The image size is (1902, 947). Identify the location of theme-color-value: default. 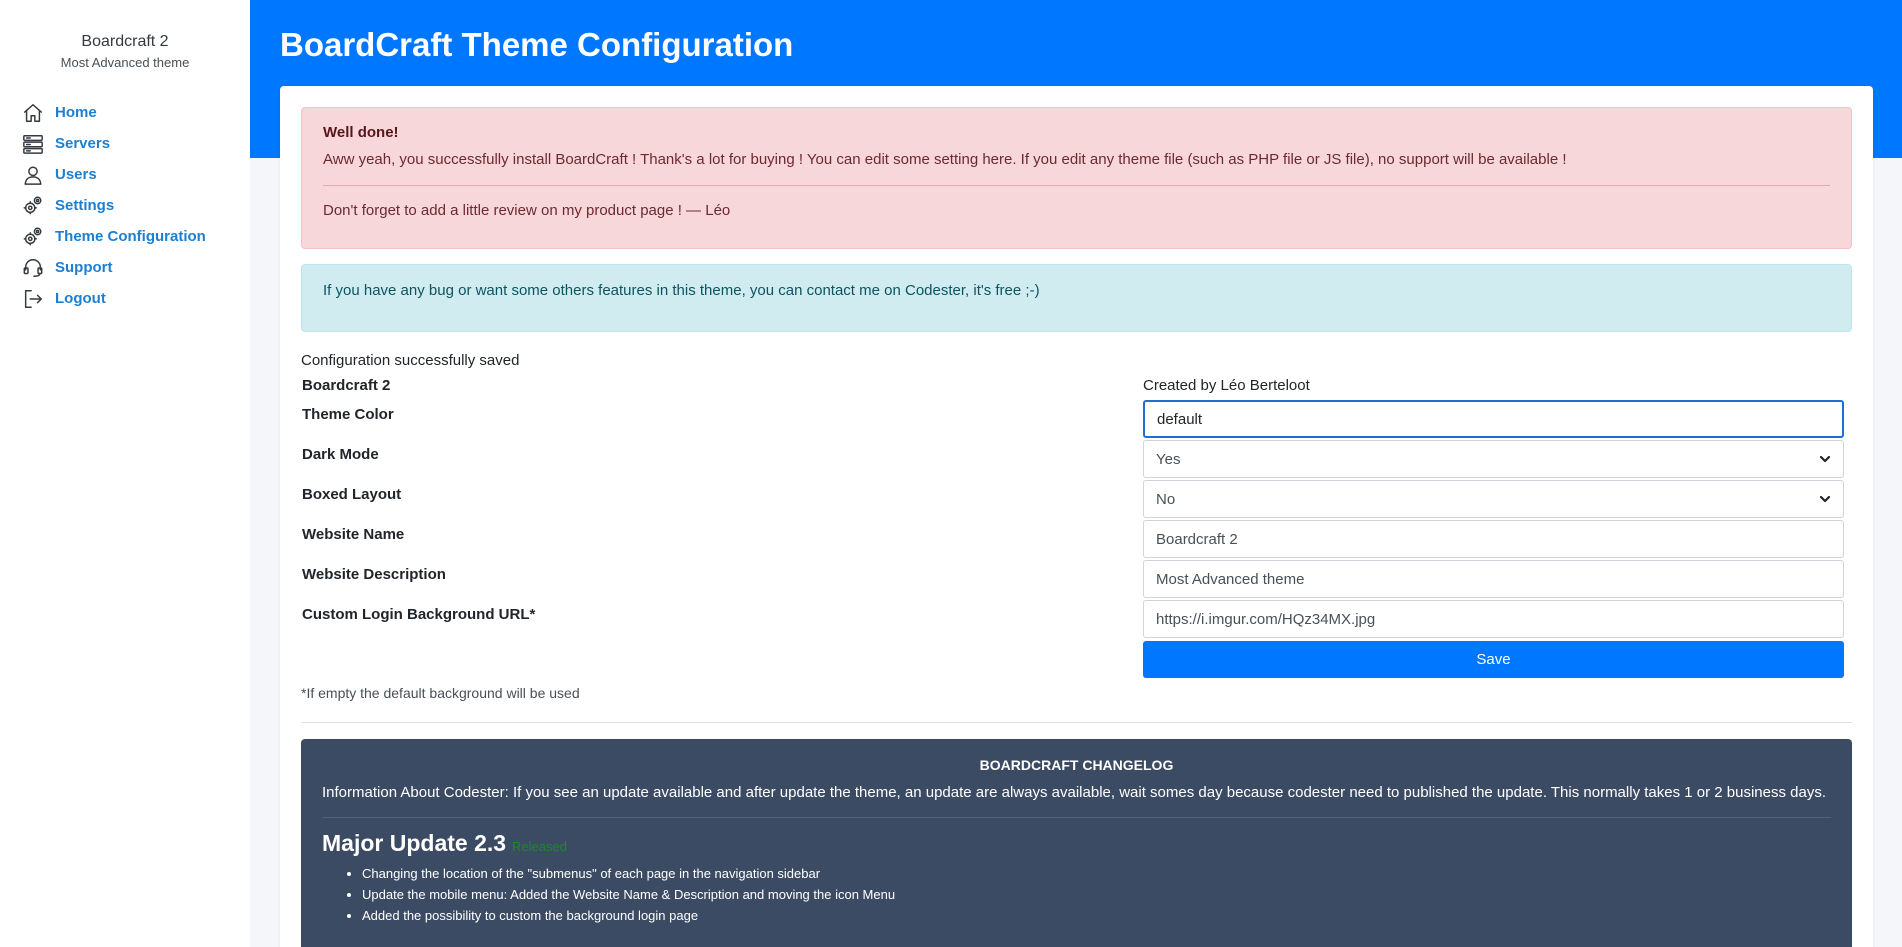
(1180, 419).